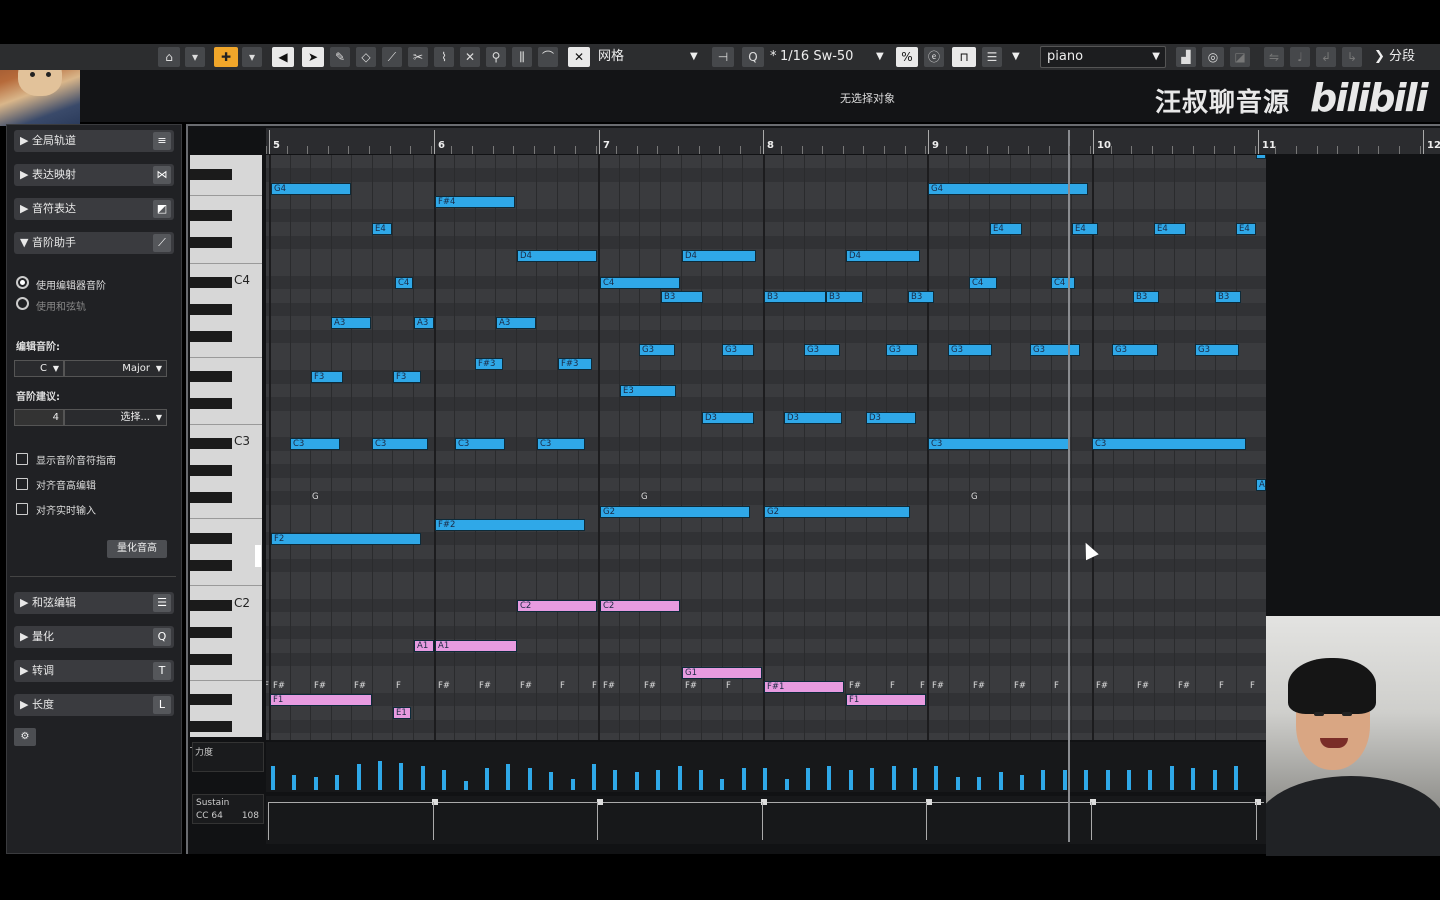 The width and height of the screenshot is (1440, 900). Describe the element at coordinates (366, 57) in the screenshot. I see `eraser-icon: ◇` at that location.